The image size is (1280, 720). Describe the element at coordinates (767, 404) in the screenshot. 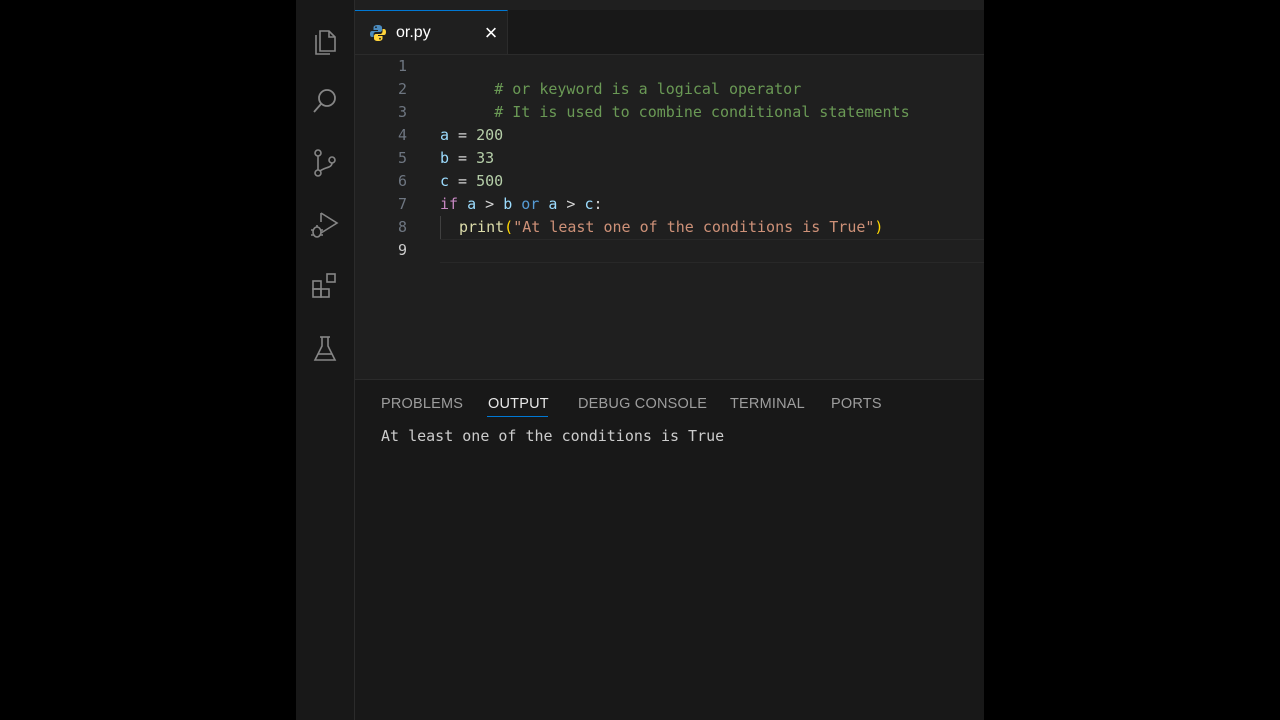

I see `tab-terminal: TERMINAL` at that location.